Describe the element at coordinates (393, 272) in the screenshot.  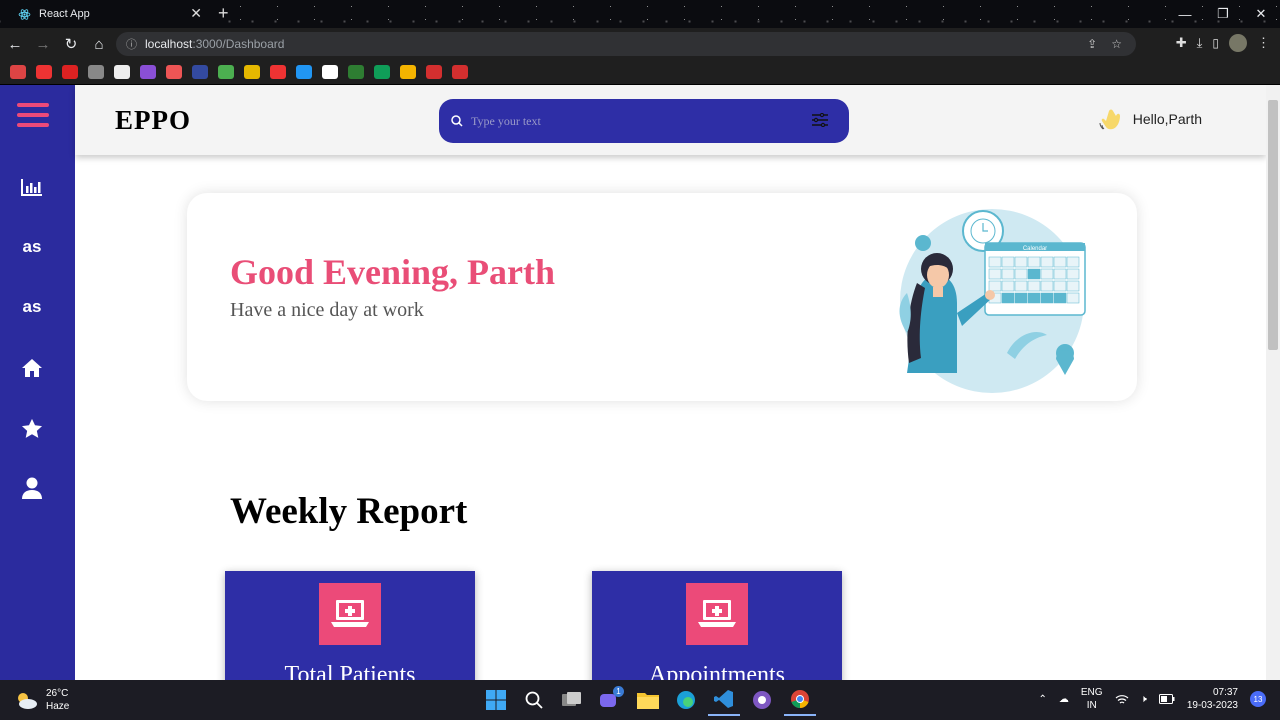
I see `welcome-title: Good Evening, Parth` at that location.